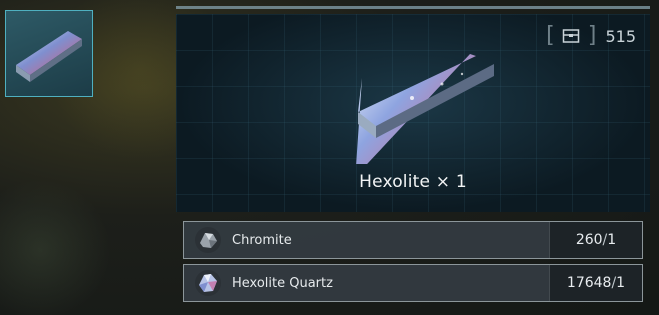  What do you see at coordinates (262, 240) in the screenshot?
I see `requirement-name: Chromite` at bounding box center [262, 240].